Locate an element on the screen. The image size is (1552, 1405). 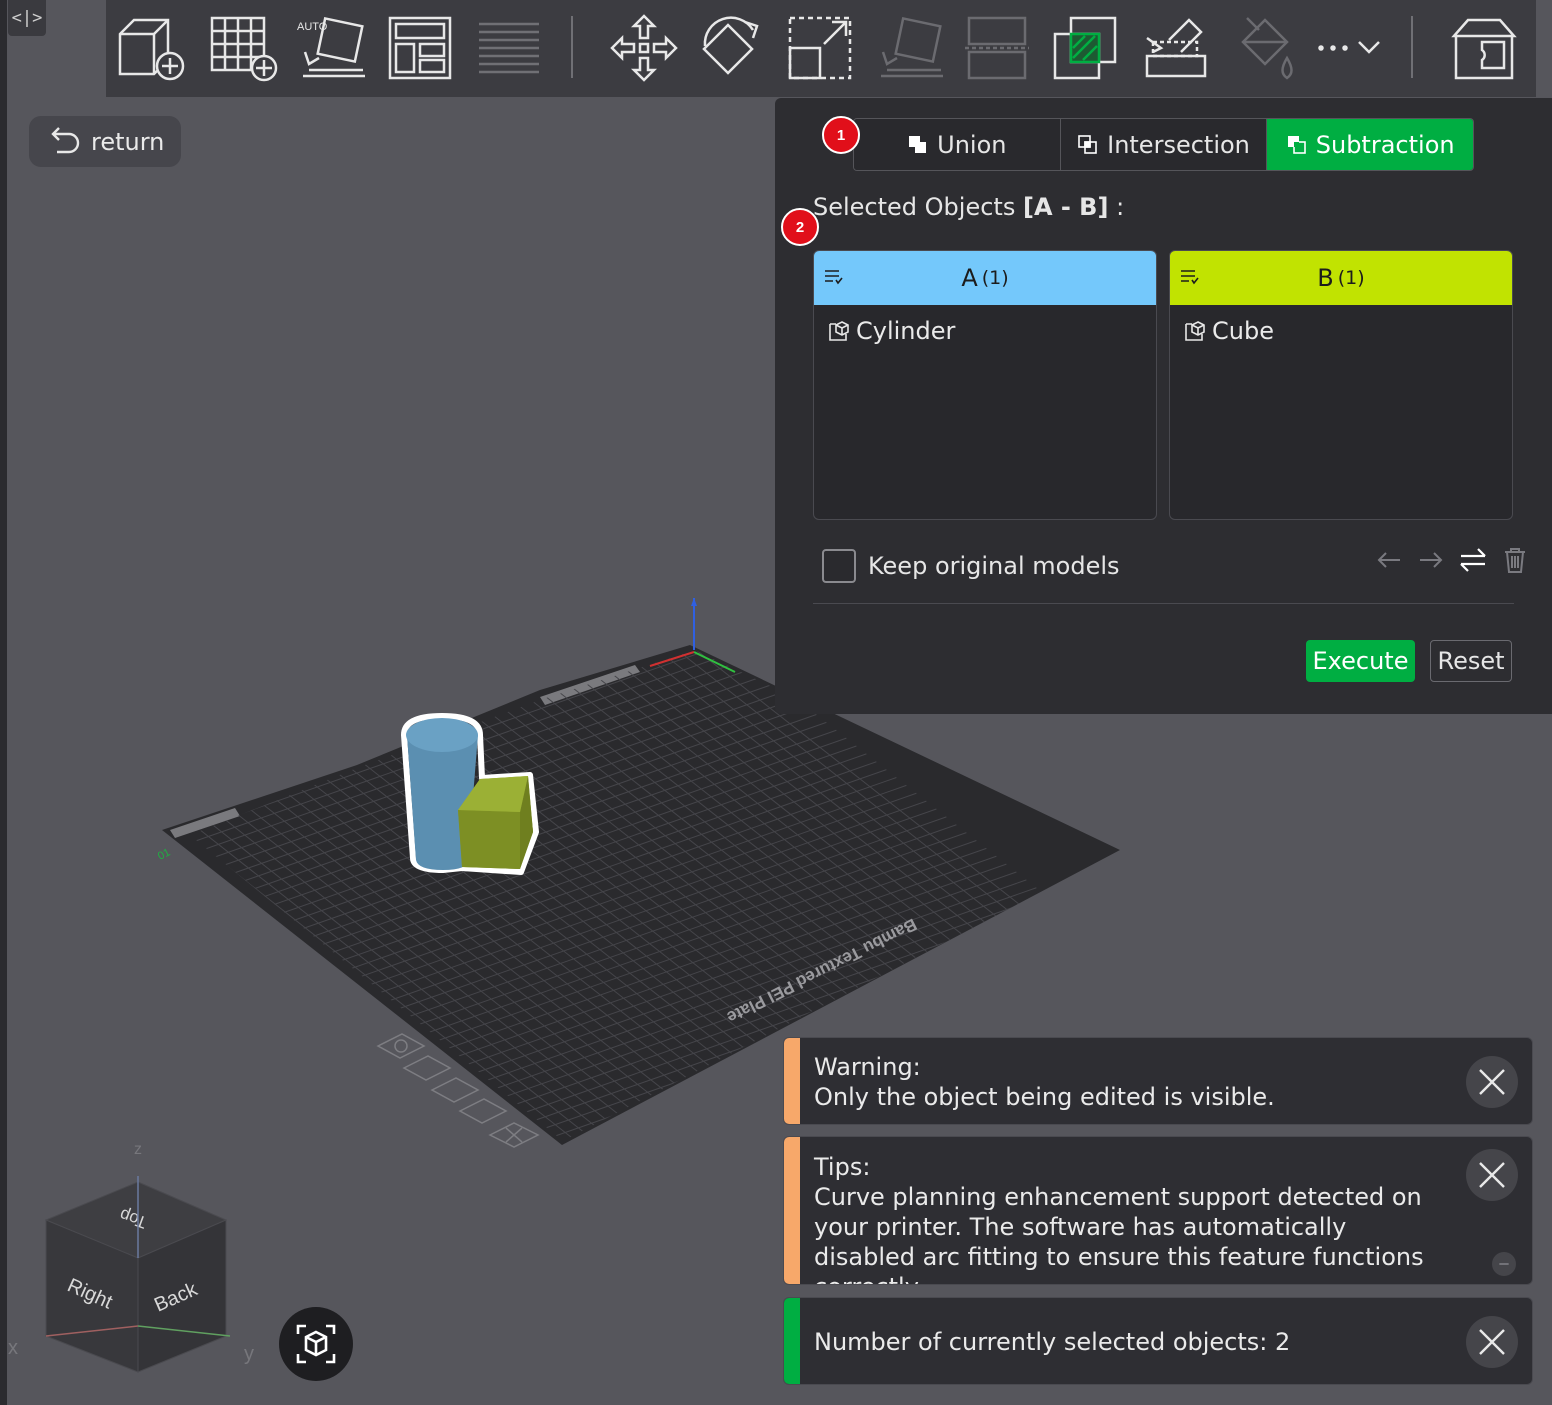
list-item: Cube is located at coordinates (1341, 331).